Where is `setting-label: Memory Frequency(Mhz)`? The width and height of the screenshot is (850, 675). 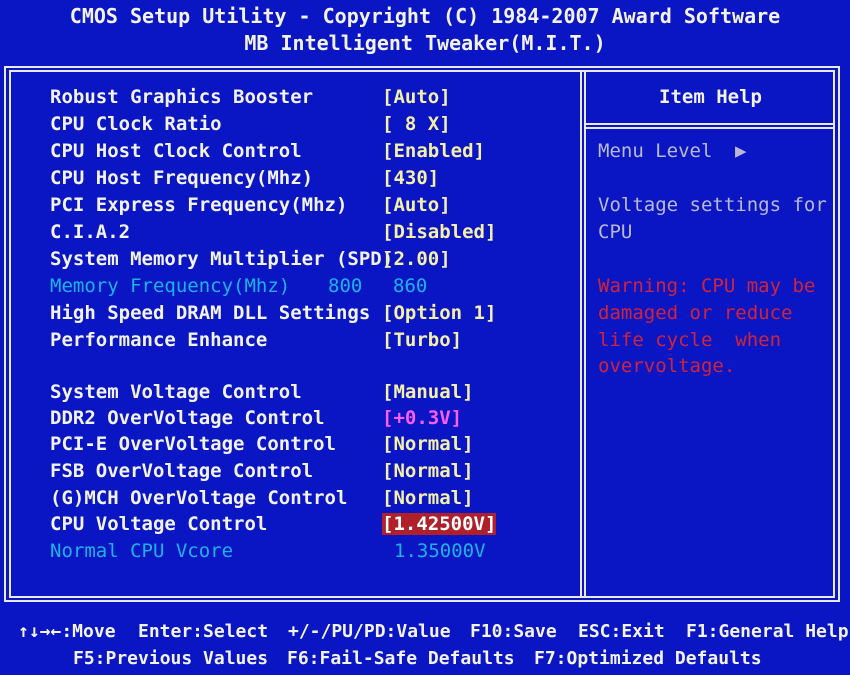
setting-label: Memory Frequency(Mhz) is located at coordinates (170, 286).